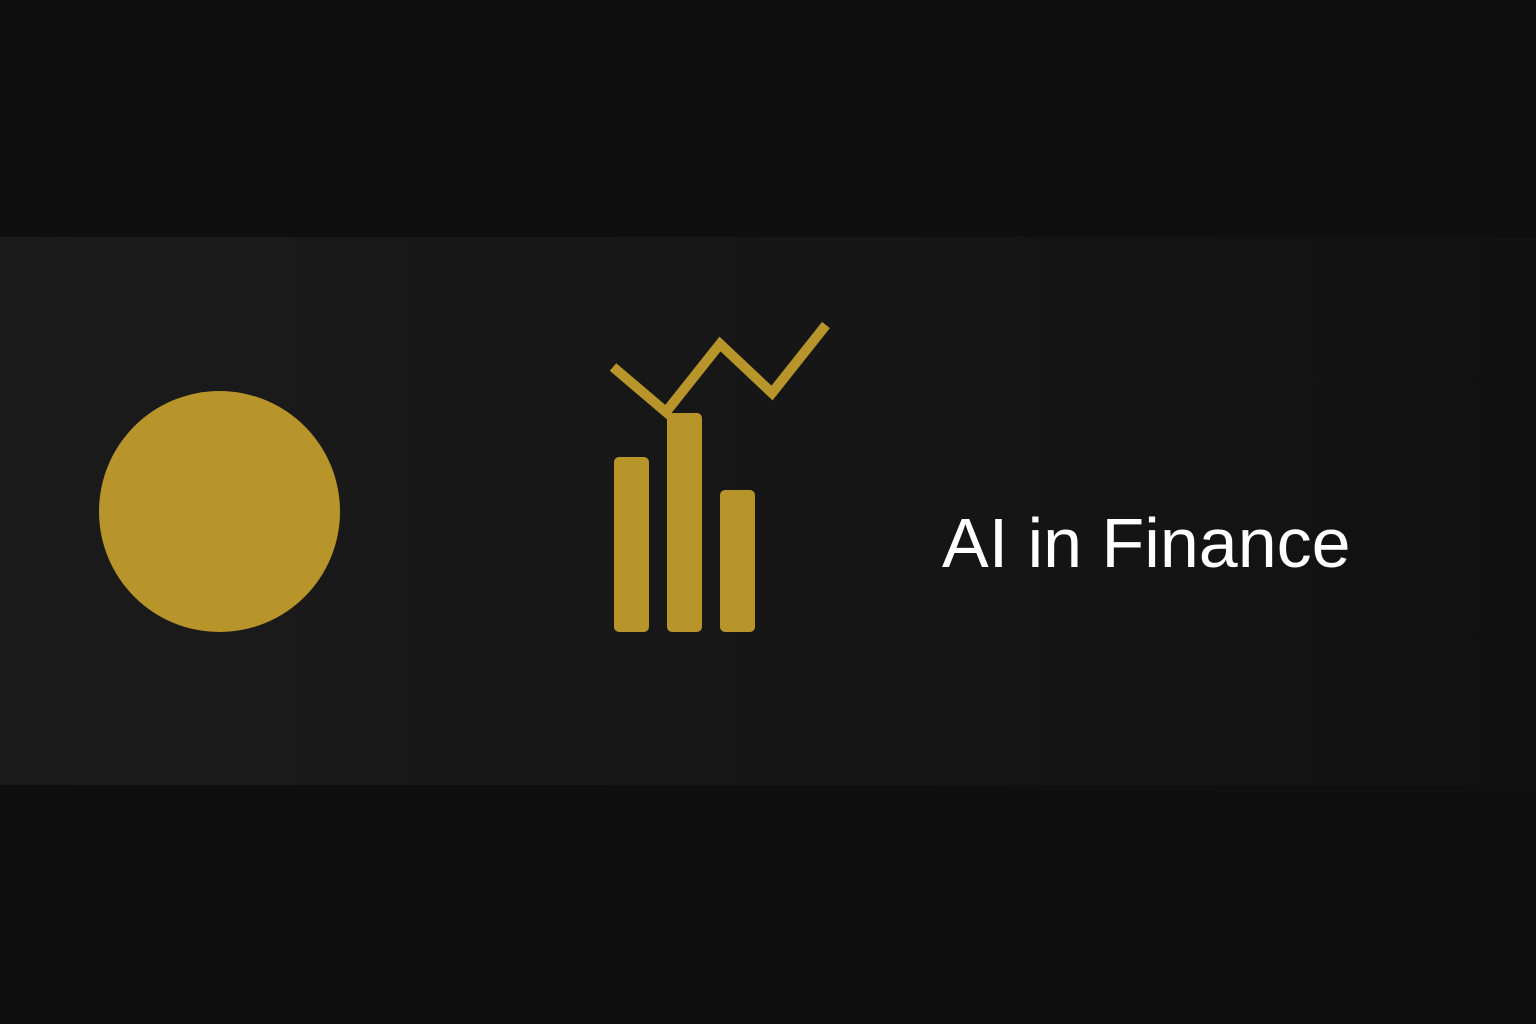 This screenshot has width=1536, height=1024. Describe the element at coordinates (719, 476) in the screenshot. I see `bar-chart-trend-icon` at that location.